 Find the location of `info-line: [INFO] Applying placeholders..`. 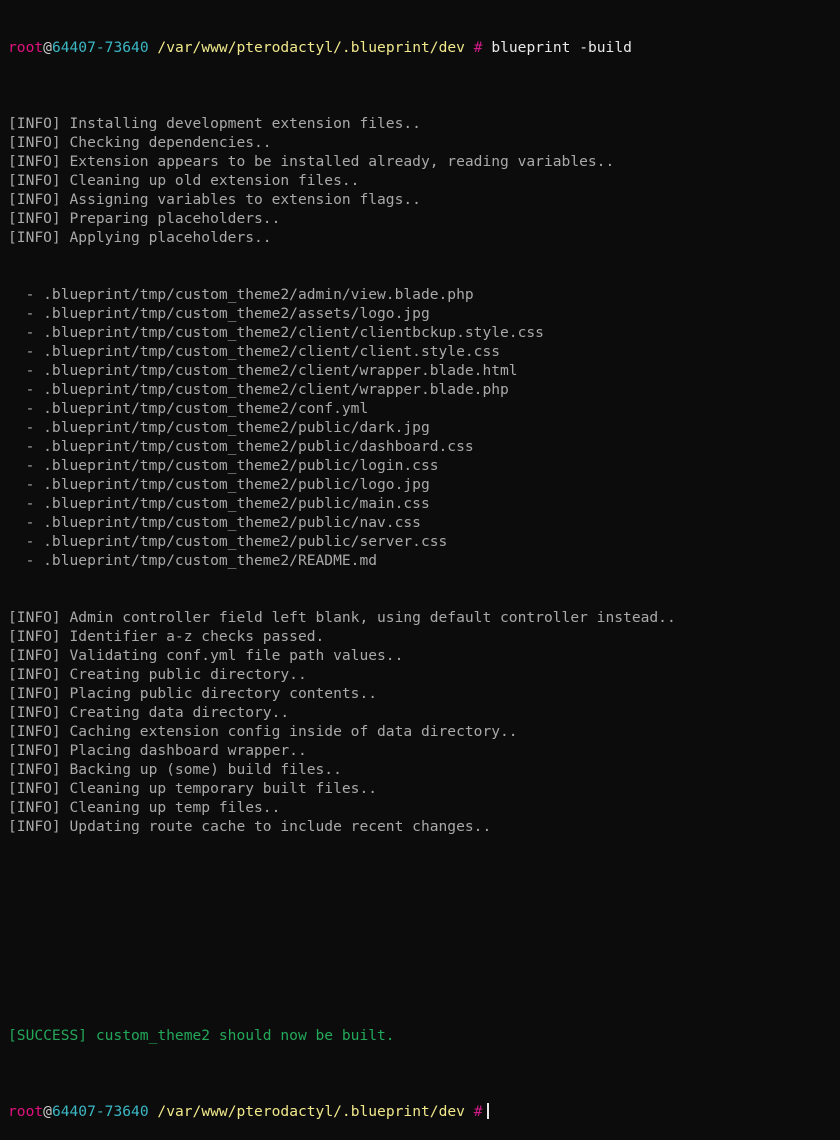

info-line: [INFO] Applying placeholders.. is located at coordinates (140, 237).